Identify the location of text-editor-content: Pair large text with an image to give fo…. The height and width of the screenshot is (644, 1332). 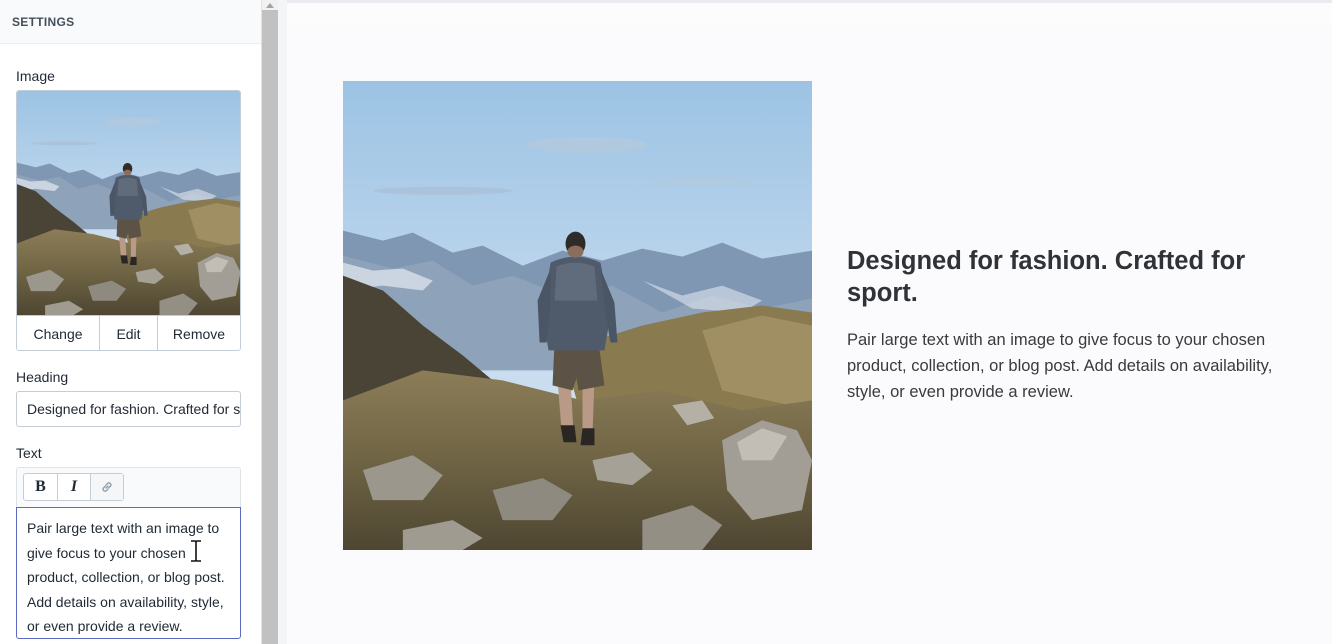
(126, 577).